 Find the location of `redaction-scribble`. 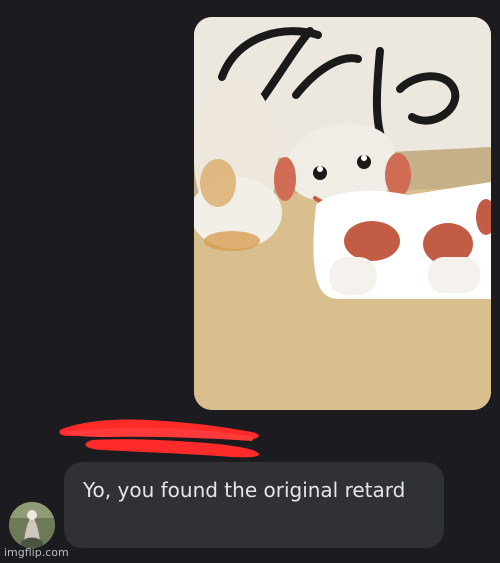

redaction-scribble is located at coordinates (159, 438).